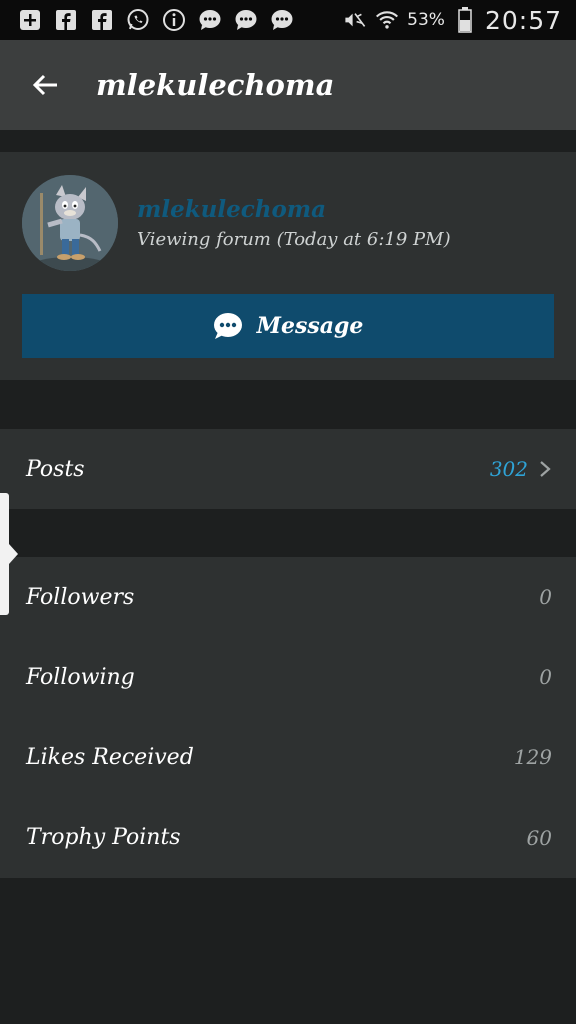 This screenshot has width=576, height=1024. What do you see at coordinates (539, 837) in the screenshot?
I see `trophy-points-count: 60` at bounding box center [539, 837].